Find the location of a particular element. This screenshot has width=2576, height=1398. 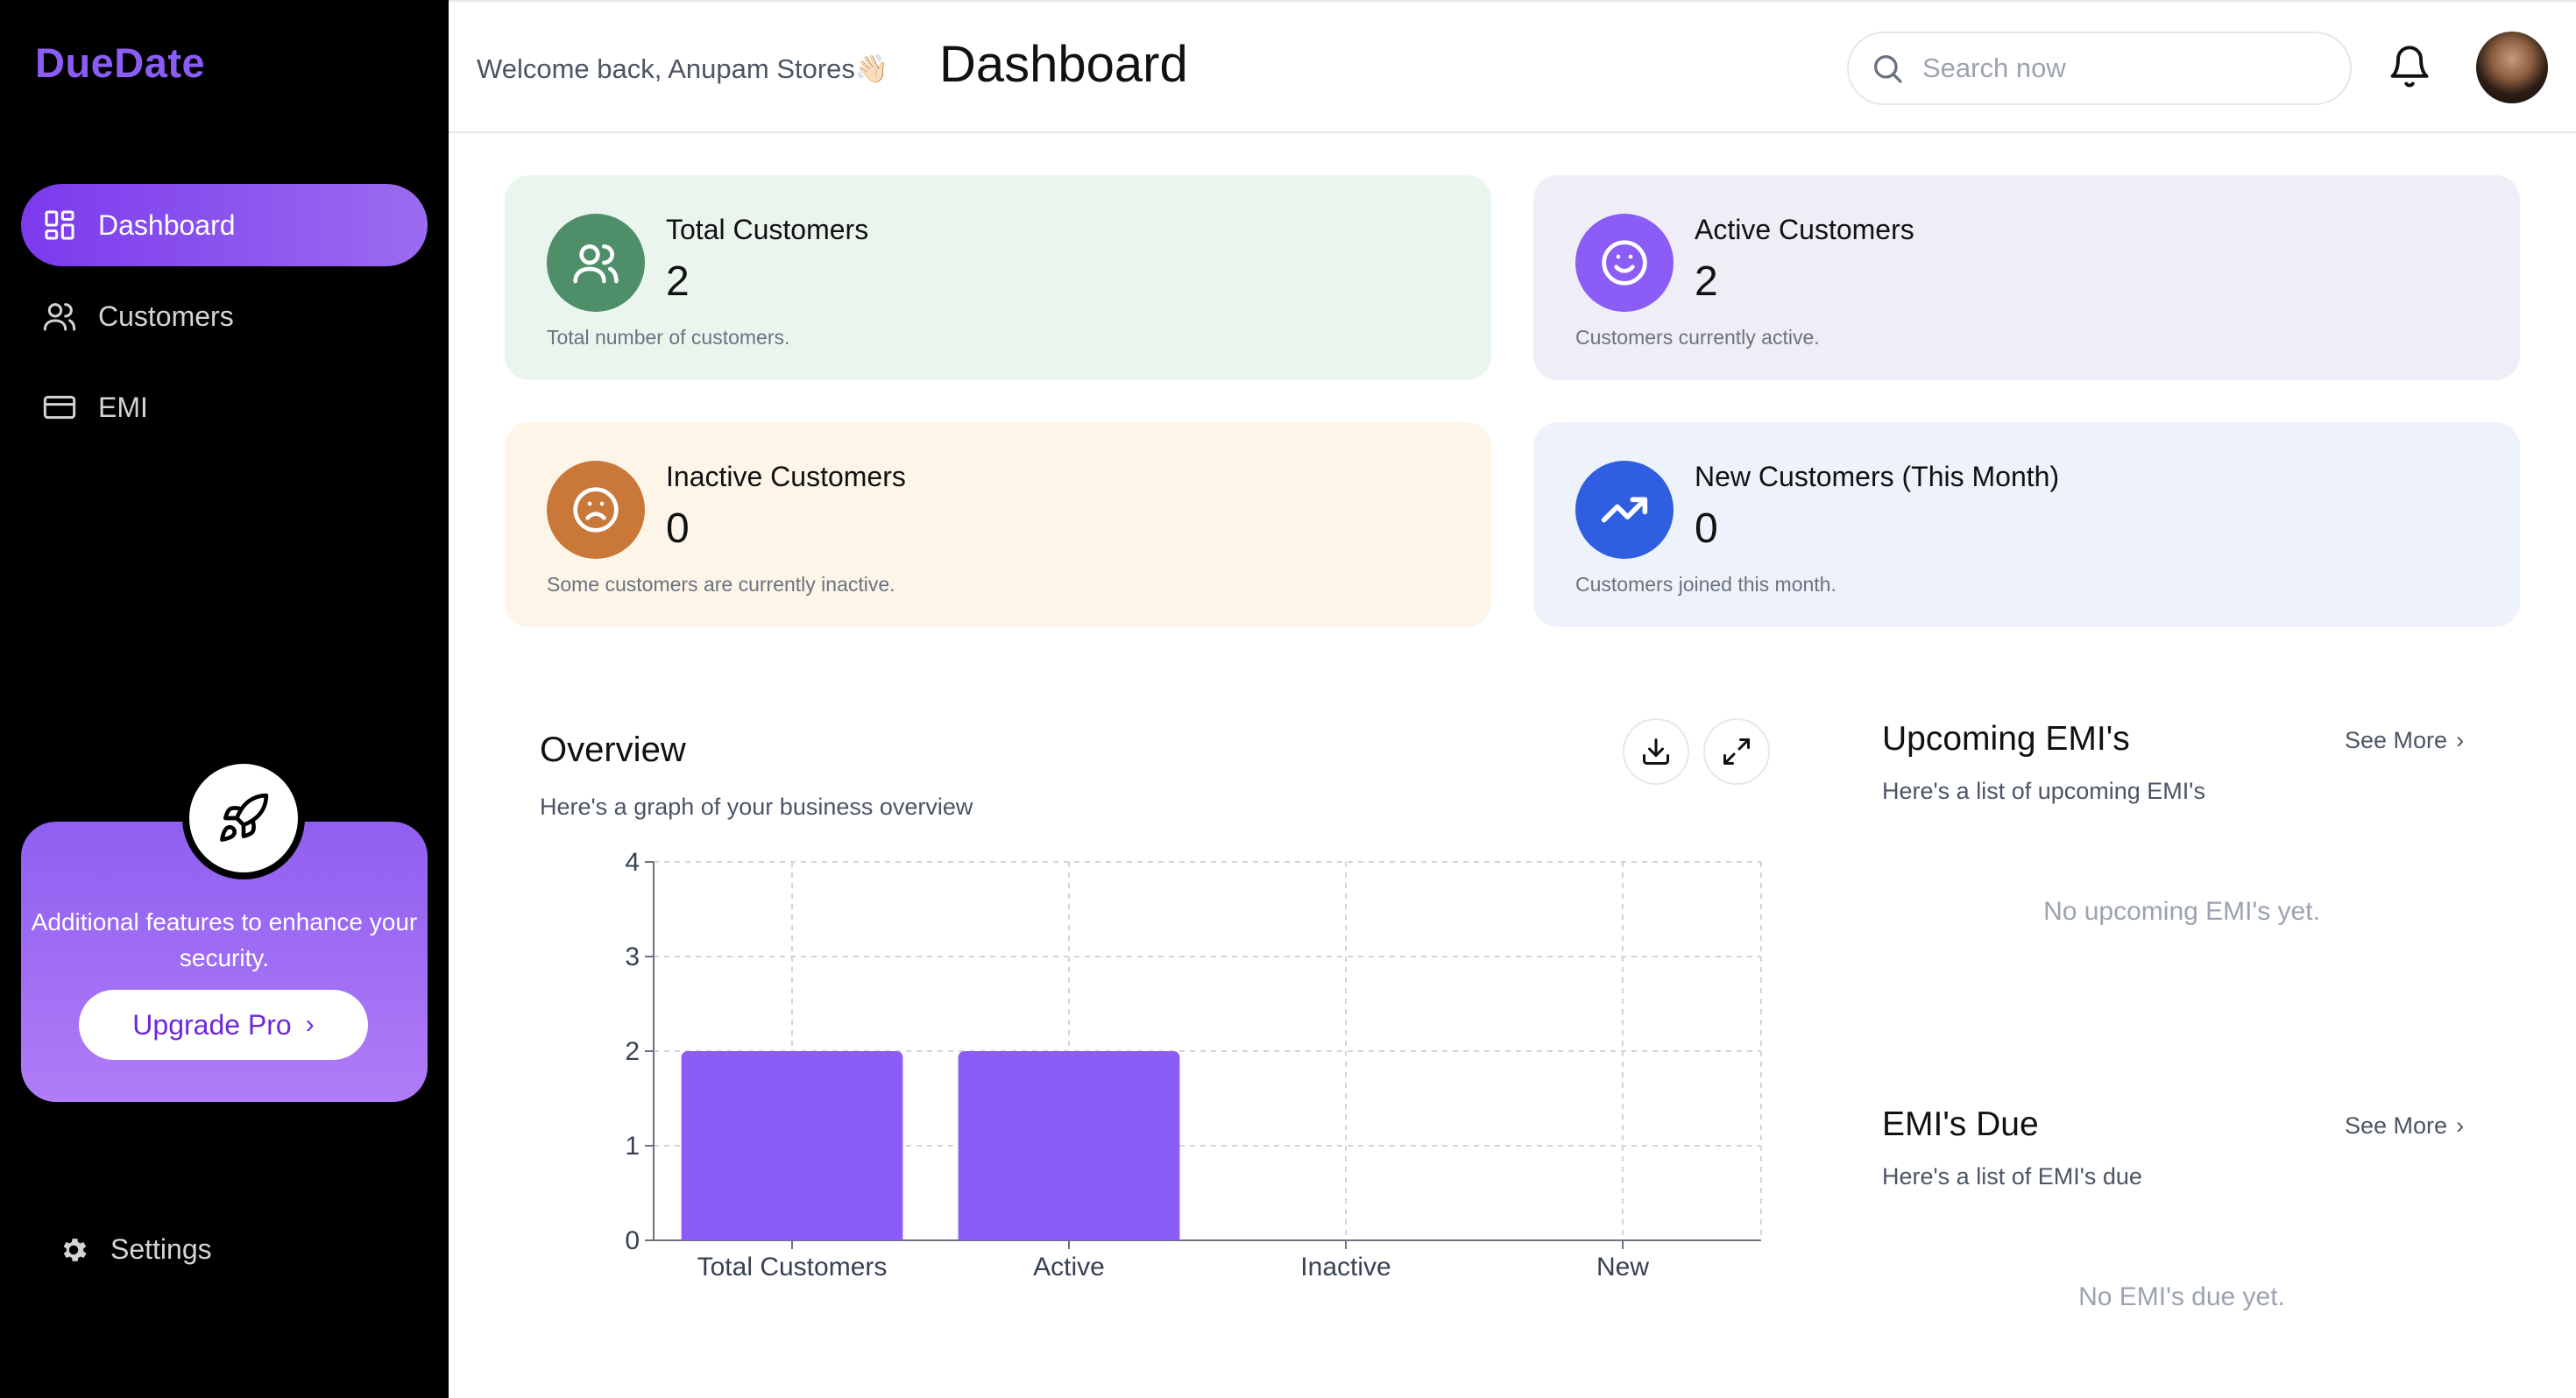

x-tick-label: Active is located at coordinates (1069, 1267).